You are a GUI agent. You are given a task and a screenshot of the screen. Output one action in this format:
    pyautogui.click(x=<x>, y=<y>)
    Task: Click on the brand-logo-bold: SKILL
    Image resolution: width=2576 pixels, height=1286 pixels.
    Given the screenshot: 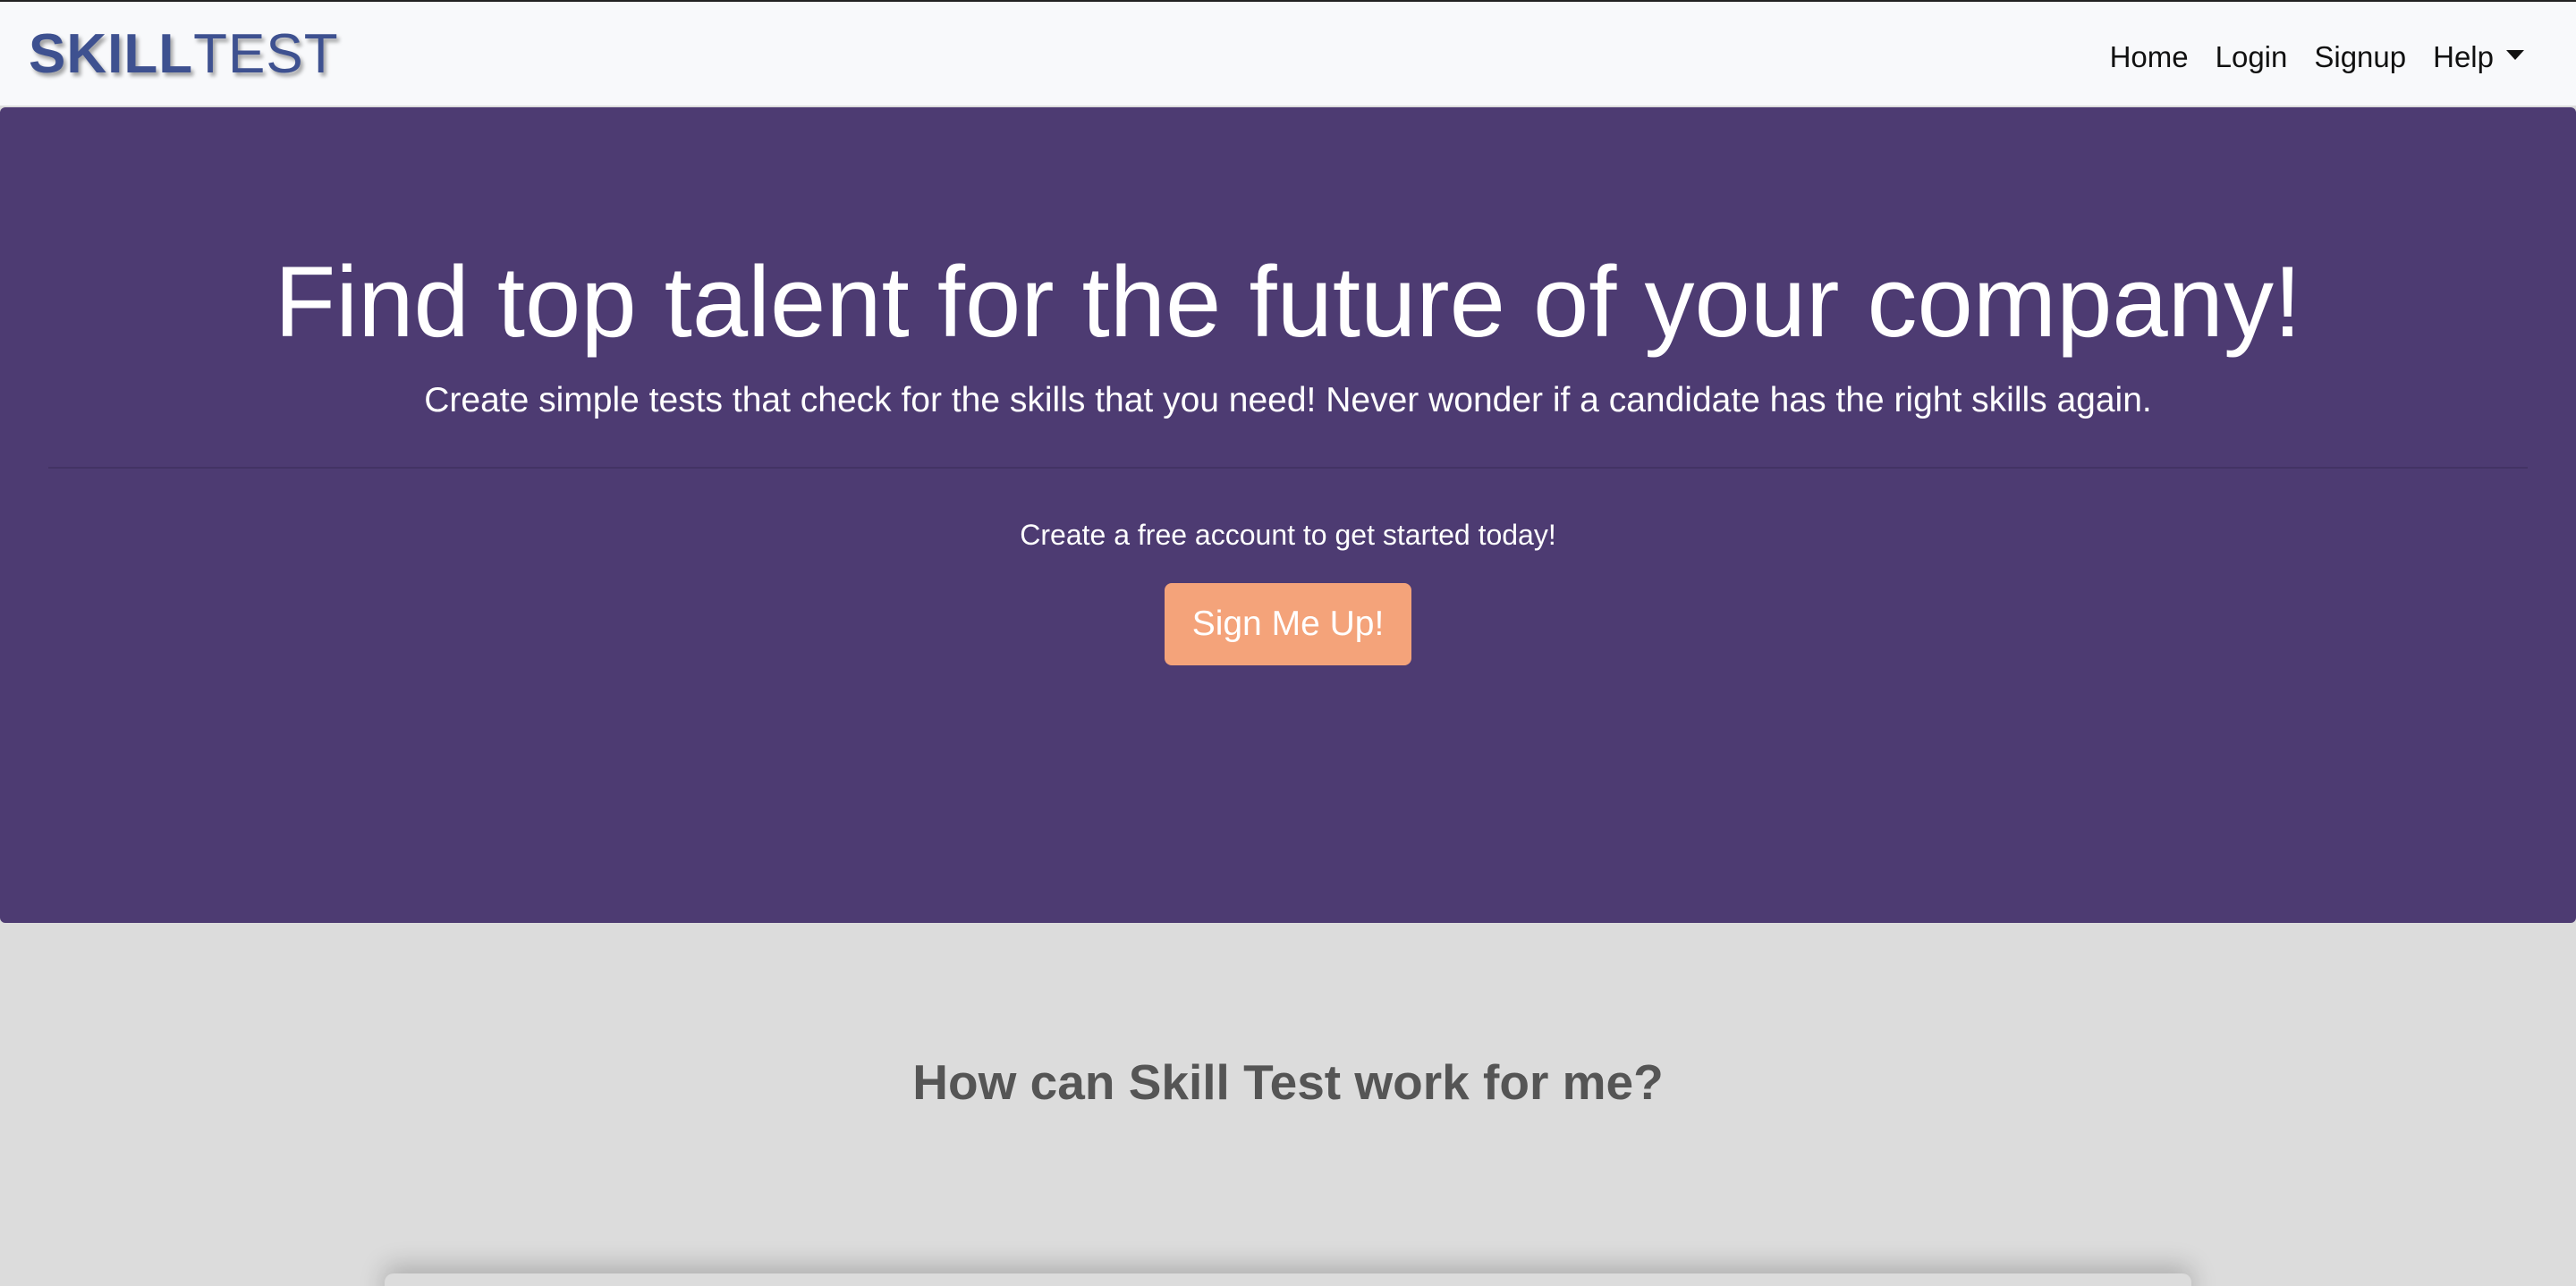 What is the action you would take?
    pyautogui.click(x=111, y=54)
    